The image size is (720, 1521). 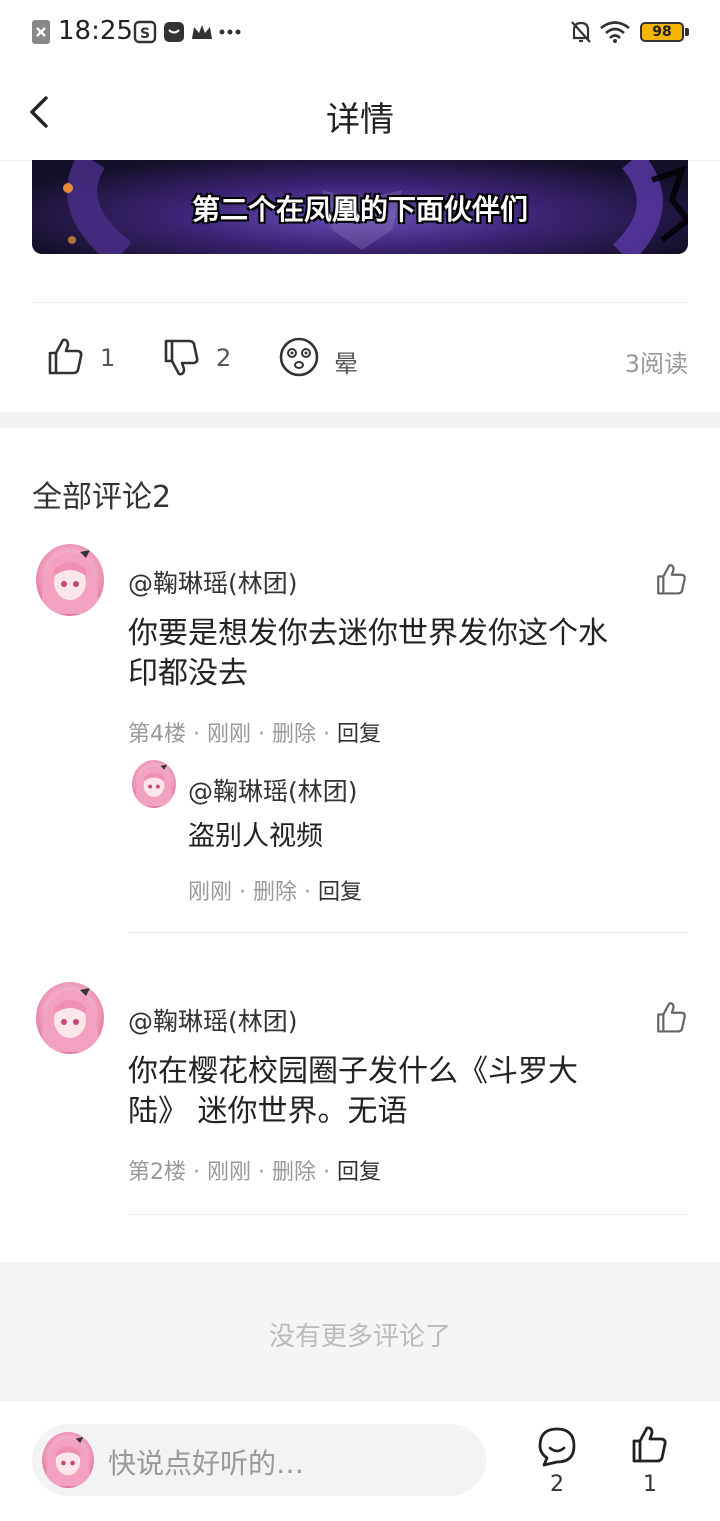 What do you see at coordinates (615, 32) in the screenshot?
I see `wifi-icon` at bounding box center [615, 32].